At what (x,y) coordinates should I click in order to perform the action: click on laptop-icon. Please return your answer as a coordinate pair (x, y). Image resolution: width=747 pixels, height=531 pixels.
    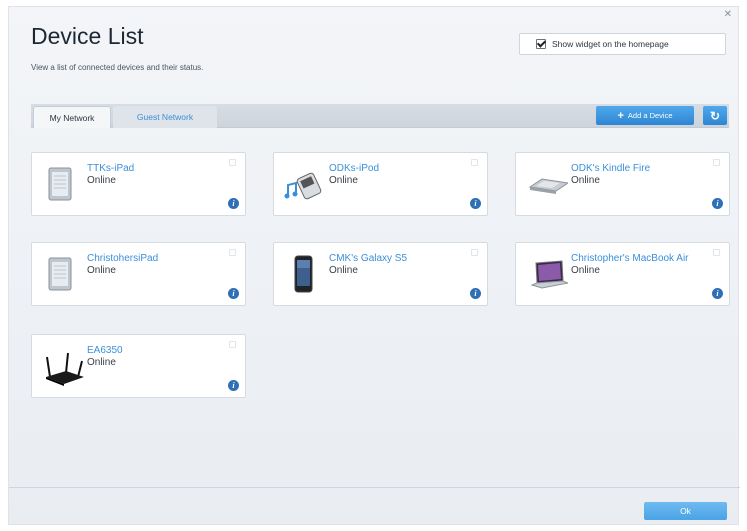
    Looking at the image, I should click on (549, 274).